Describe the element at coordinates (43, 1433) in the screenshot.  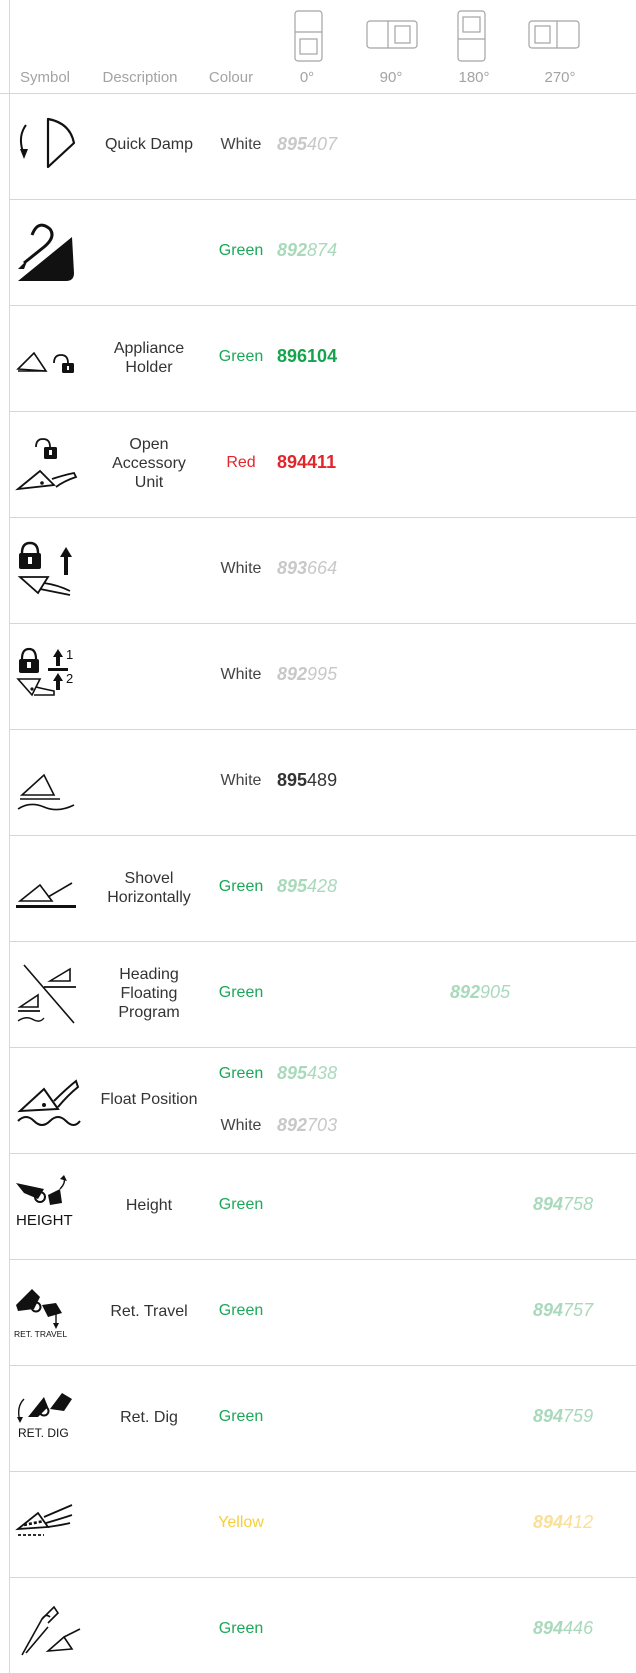
I see `svg-text: RET. DIG` at that location.